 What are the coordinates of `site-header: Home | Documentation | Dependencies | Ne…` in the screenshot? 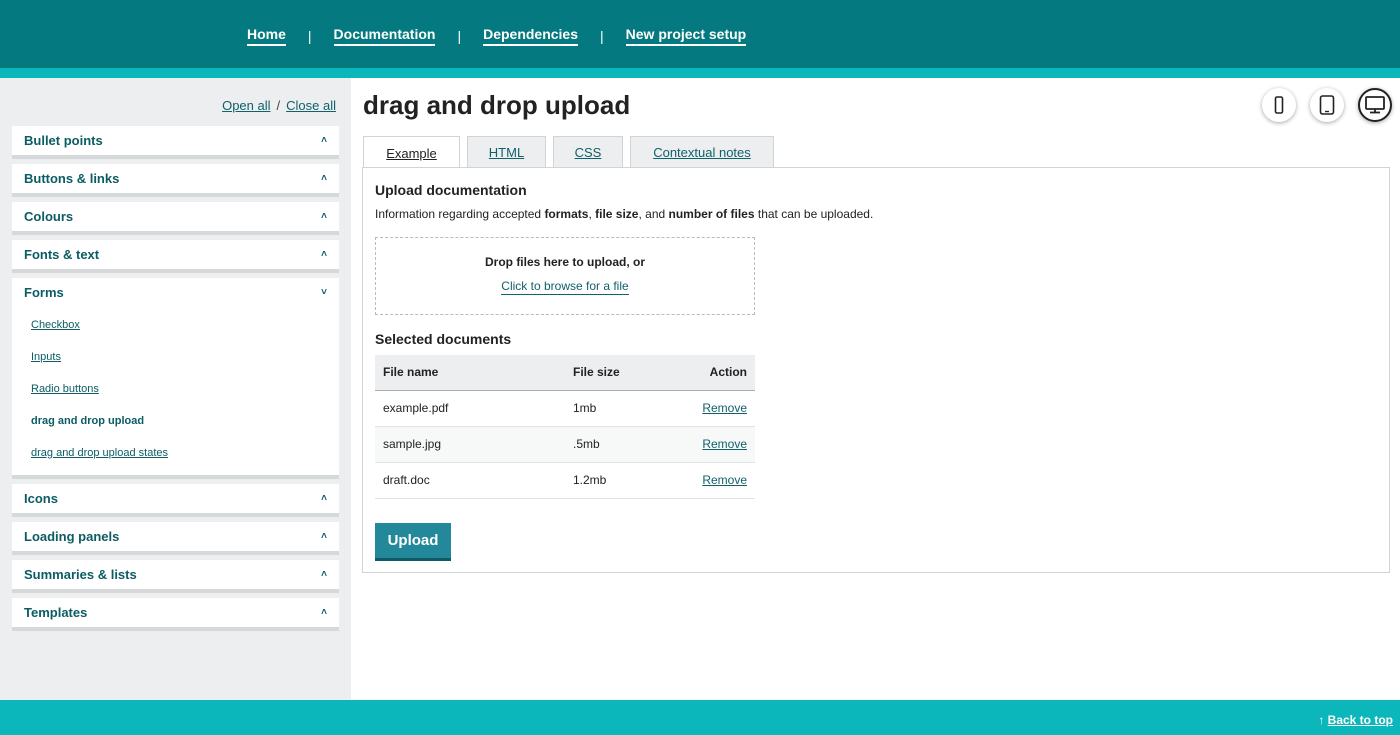 It's located at (700, 34).